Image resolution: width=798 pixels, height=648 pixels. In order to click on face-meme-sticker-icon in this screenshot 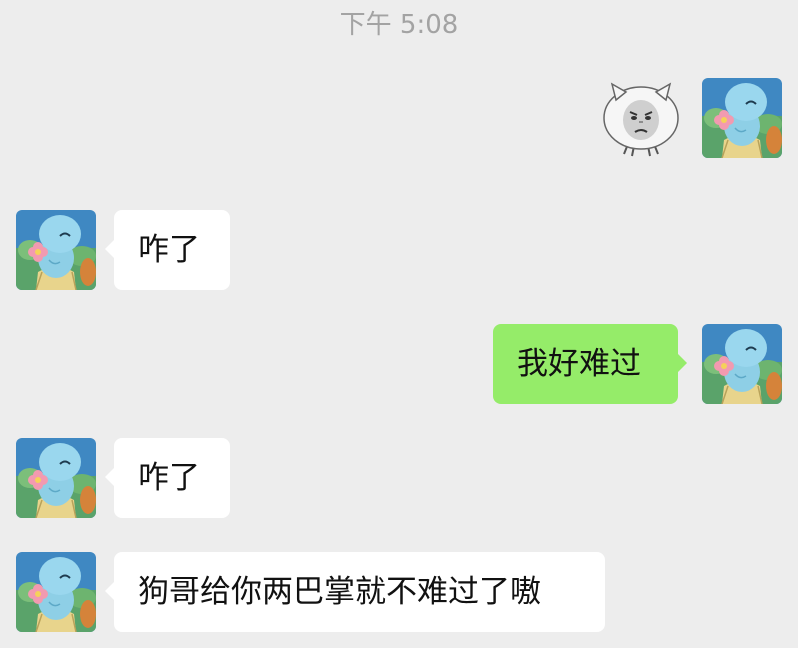, I will do `click(641, 118)`.